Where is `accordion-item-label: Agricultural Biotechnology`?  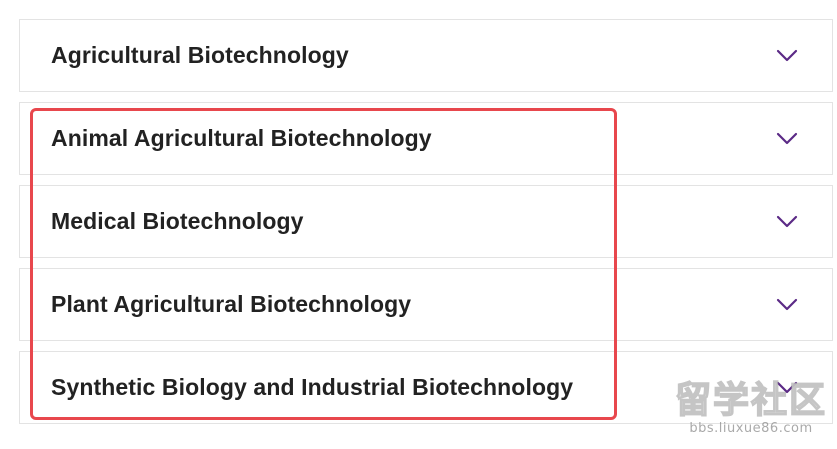
accordion-item-label: Agricultural Biotechnology is located at coordinates (200, 55).